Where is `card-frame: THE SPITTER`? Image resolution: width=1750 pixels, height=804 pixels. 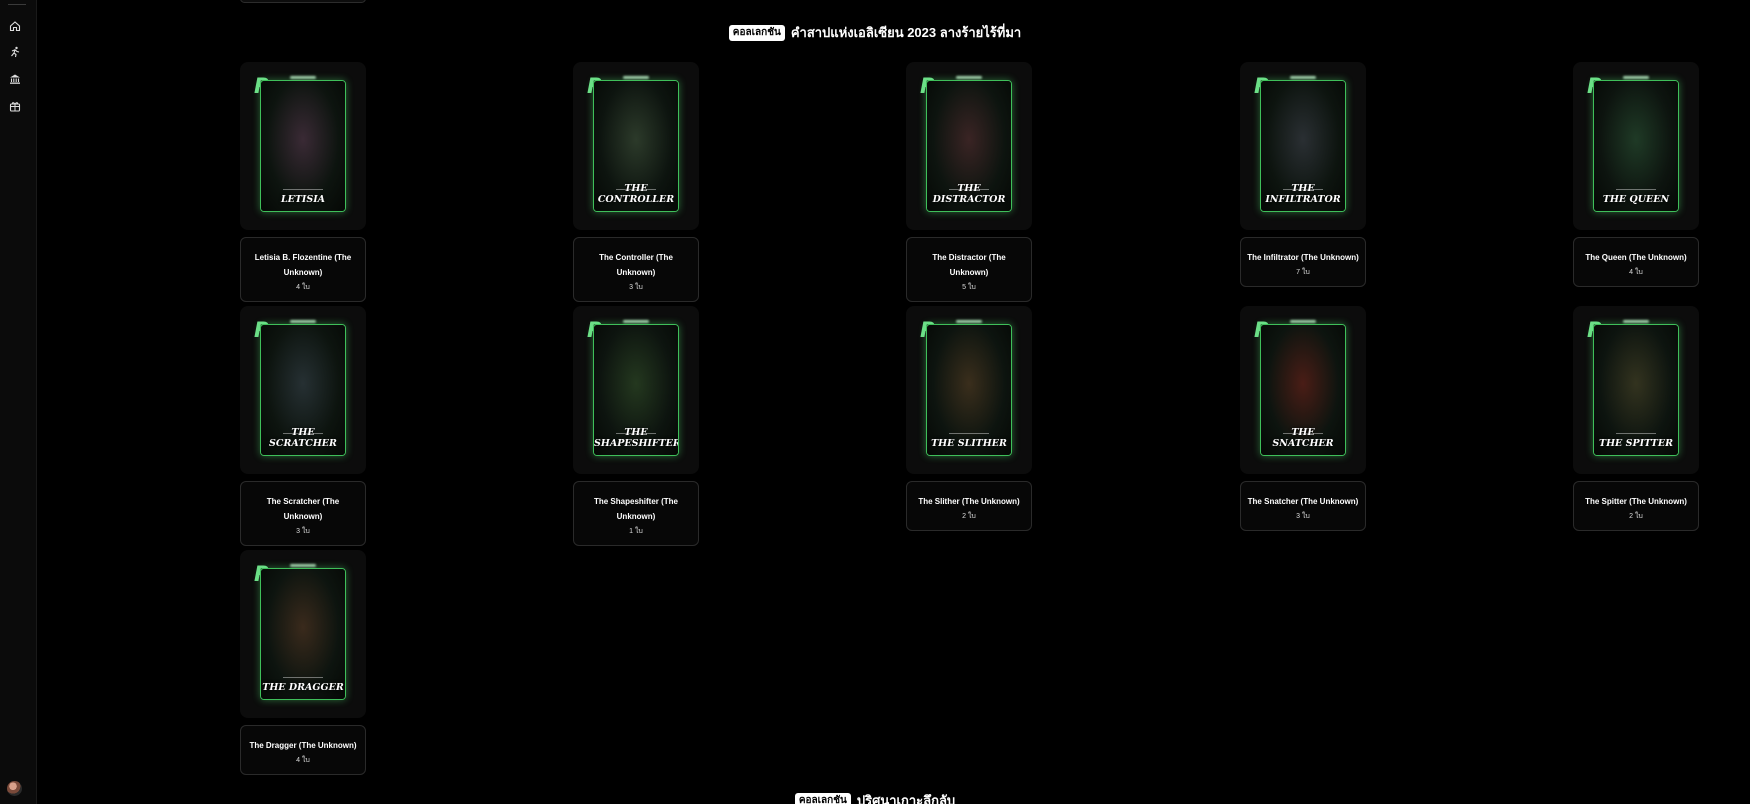
card-frame: THE SPITTER is located at coordinates (1636, 390).